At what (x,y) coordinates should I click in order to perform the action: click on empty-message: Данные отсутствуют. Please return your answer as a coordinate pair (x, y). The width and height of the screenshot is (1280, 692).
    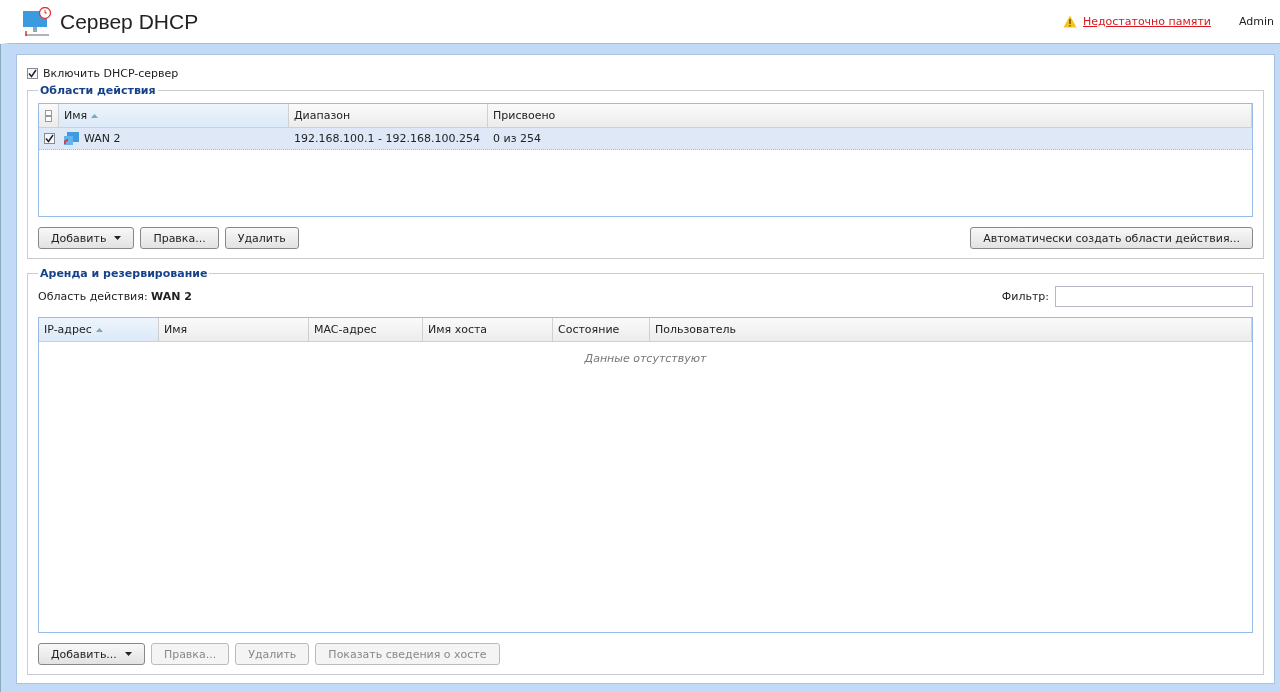
    Looking at the image, I should click on (645, 358).